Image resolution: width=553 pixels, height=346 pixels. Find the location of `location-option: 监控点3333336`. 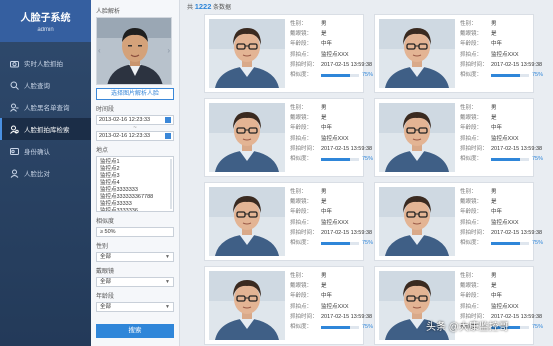

location-option: 监控点3333336 is located at coordinates (135, 209).